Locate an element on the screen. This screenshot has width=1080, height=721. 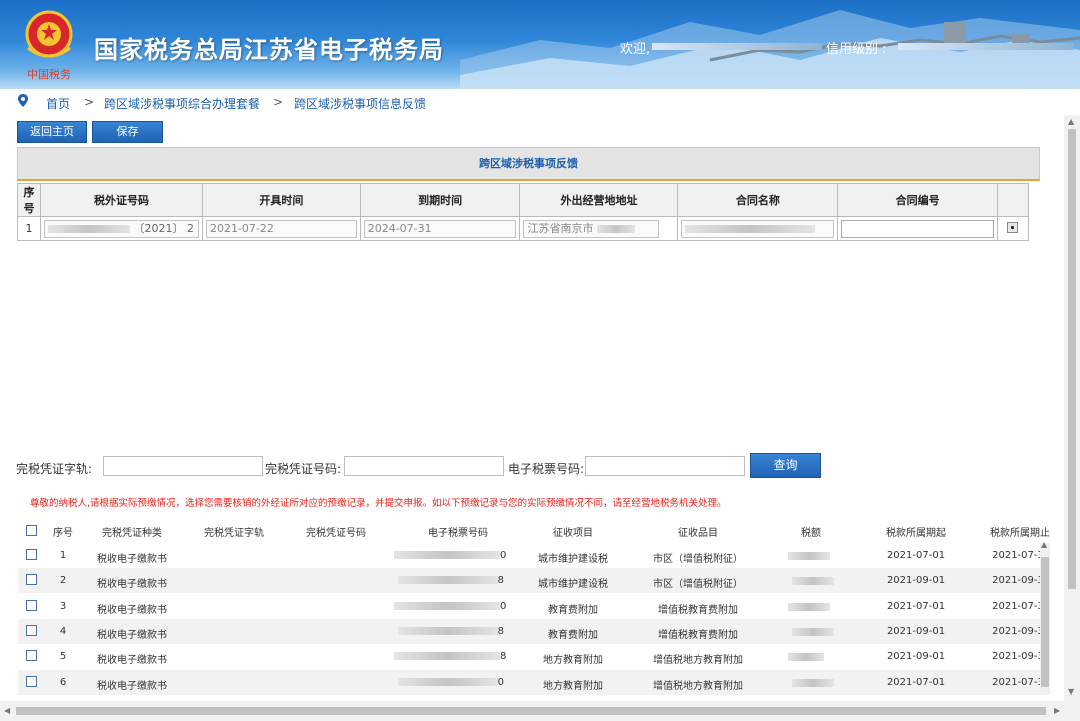
row-period-start: 2021-09-01 is located at coordinates (916, 657).